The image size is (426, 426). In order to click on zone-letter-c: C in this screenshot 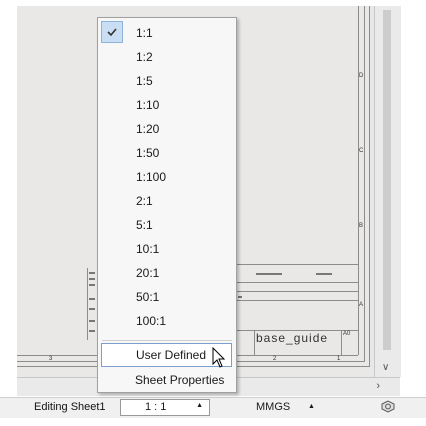, I will do `click(361, 151)`.